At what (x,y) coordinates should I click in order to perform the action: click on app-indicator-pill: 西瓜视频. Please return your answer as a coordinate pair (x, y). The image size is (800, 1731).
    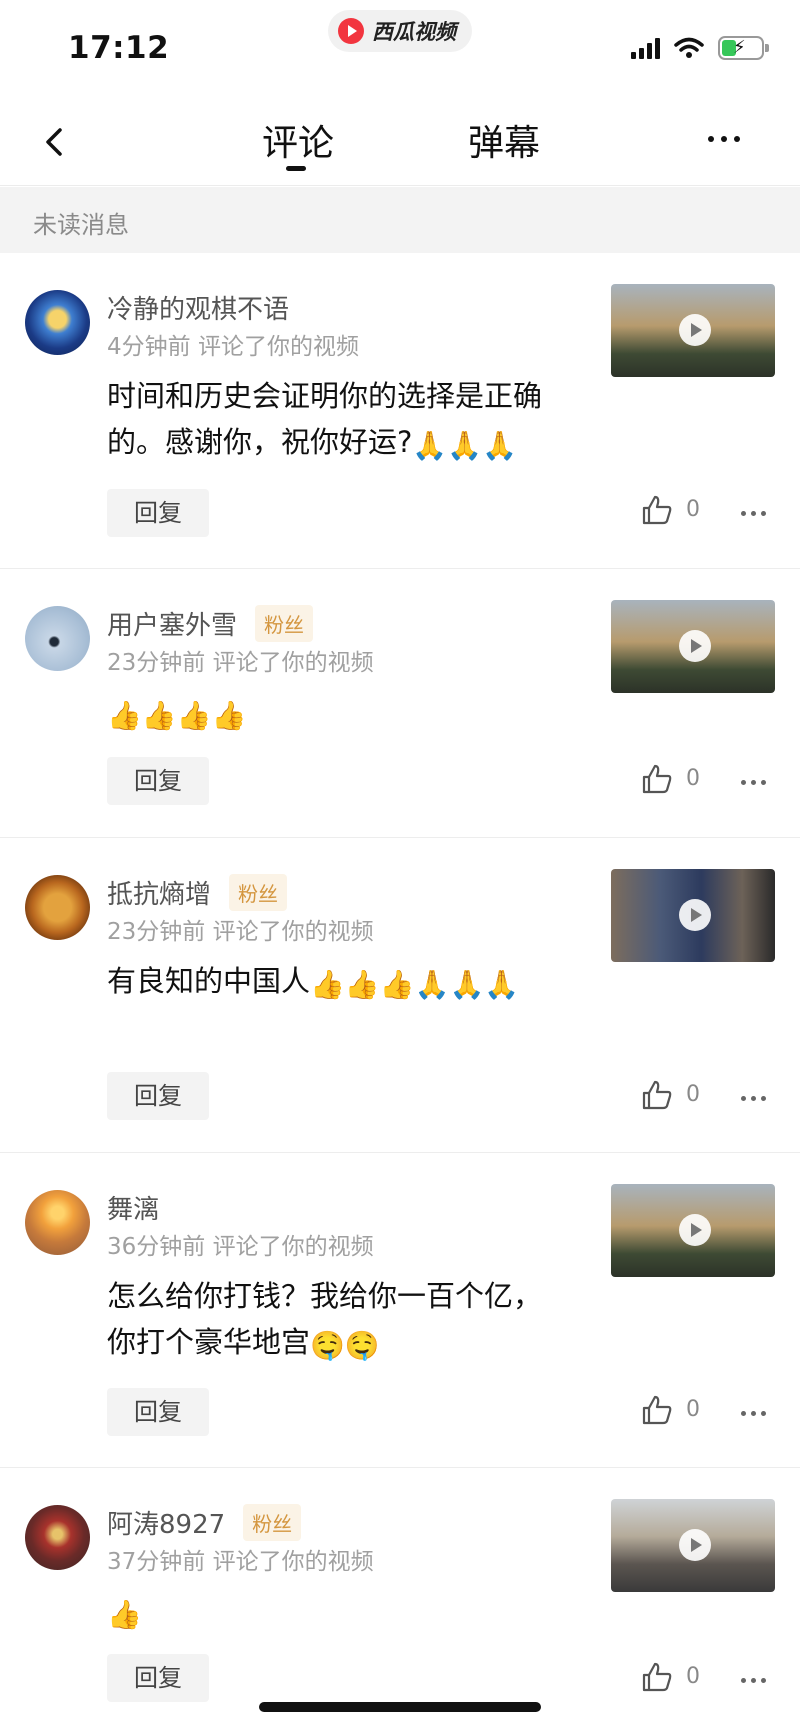
    Looking at the image, I should click on (400, 31).